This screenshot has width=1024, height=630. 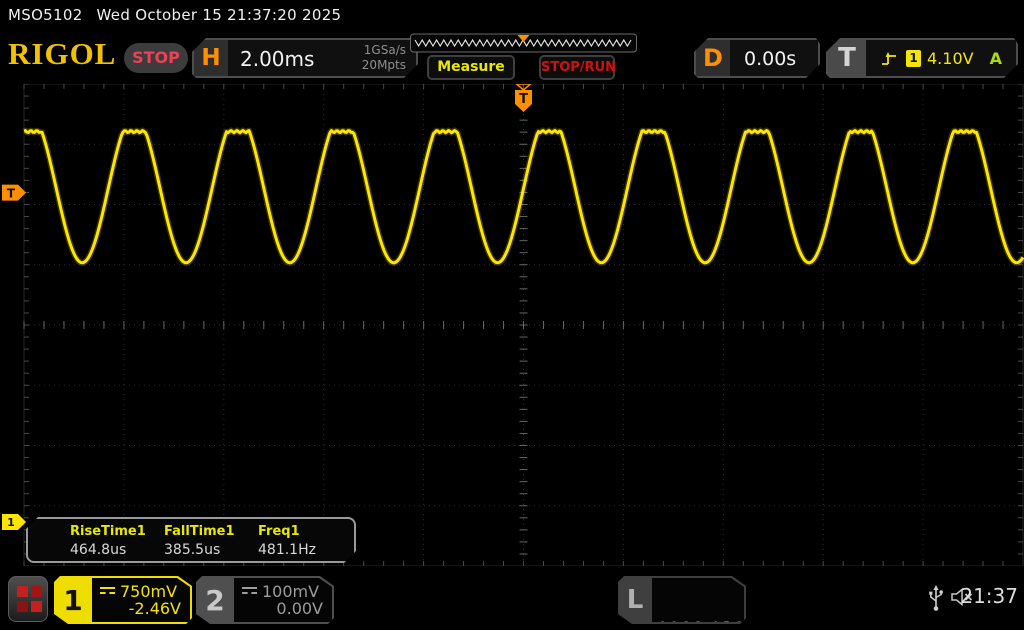 I want to click on delay-value: 0.00s, so click(x=770, y=59).